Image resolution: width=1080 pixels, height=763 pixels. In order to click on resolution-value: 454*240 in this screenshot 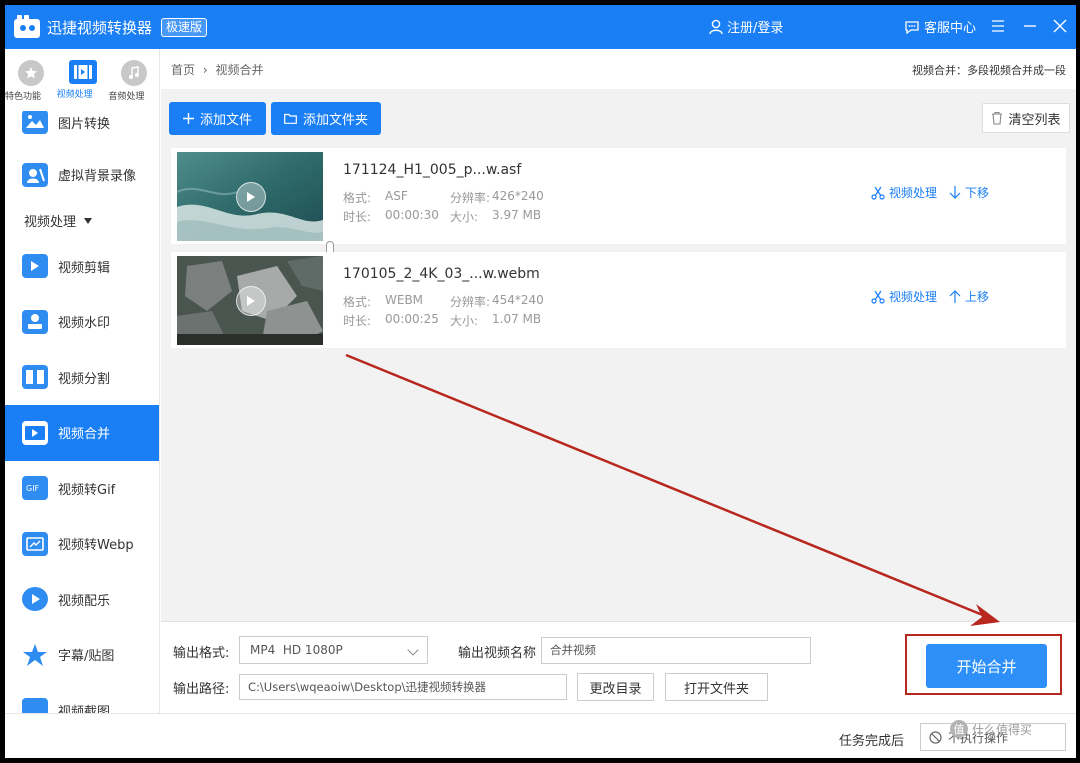, I will do `click(518, 300)`.